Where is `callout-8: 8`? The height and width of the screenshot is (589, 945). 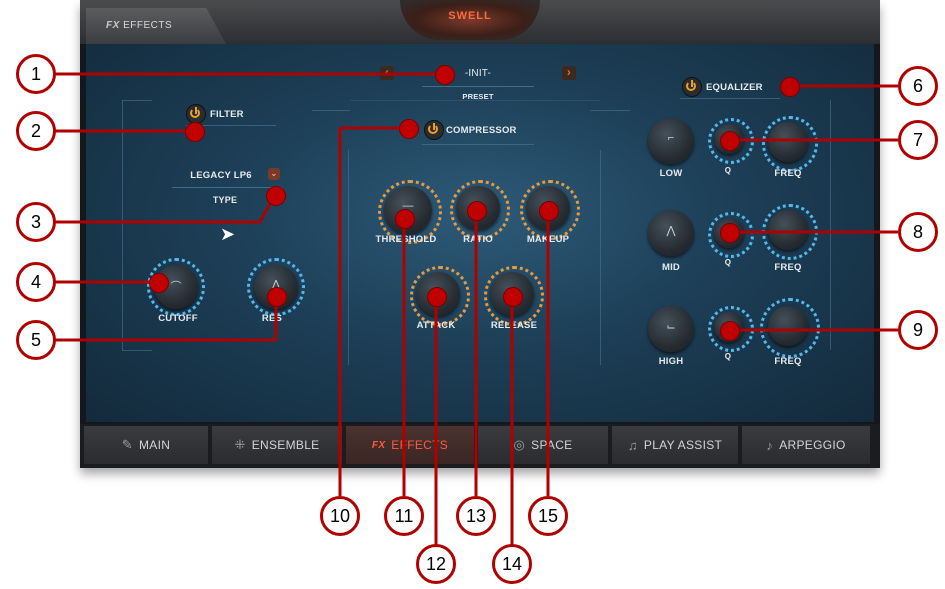 callout-8: 8 is located at coordinates (918, 232).